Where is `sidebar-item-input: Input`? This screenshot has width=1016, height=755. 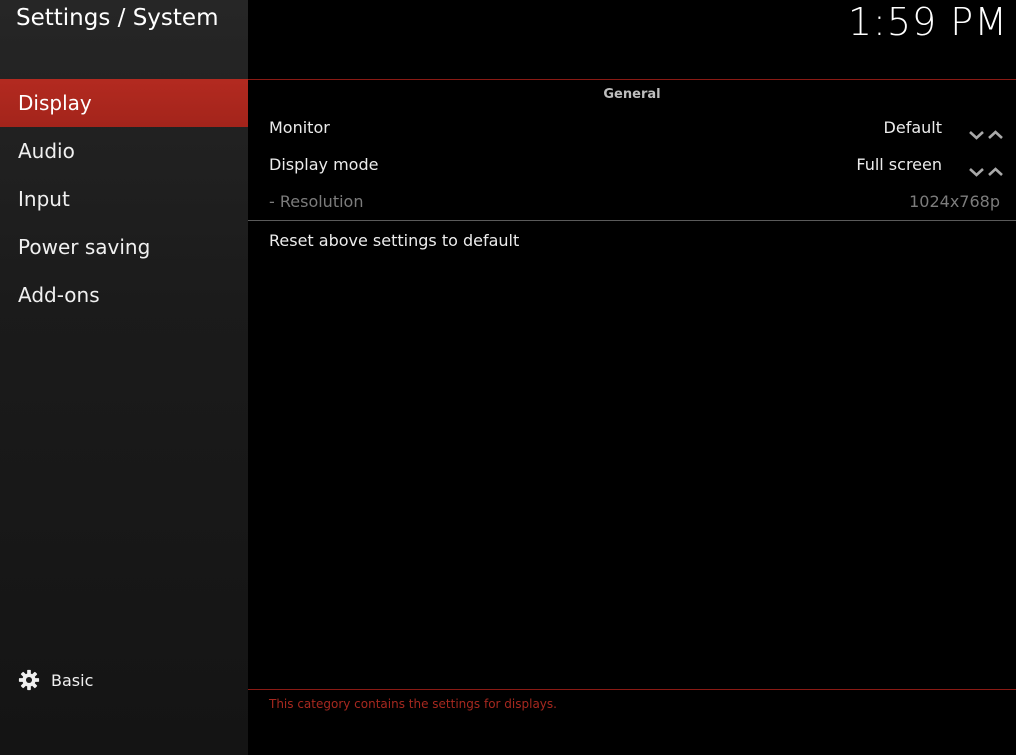
sidebar-item-input: Input is located at coordinates (124, 199).